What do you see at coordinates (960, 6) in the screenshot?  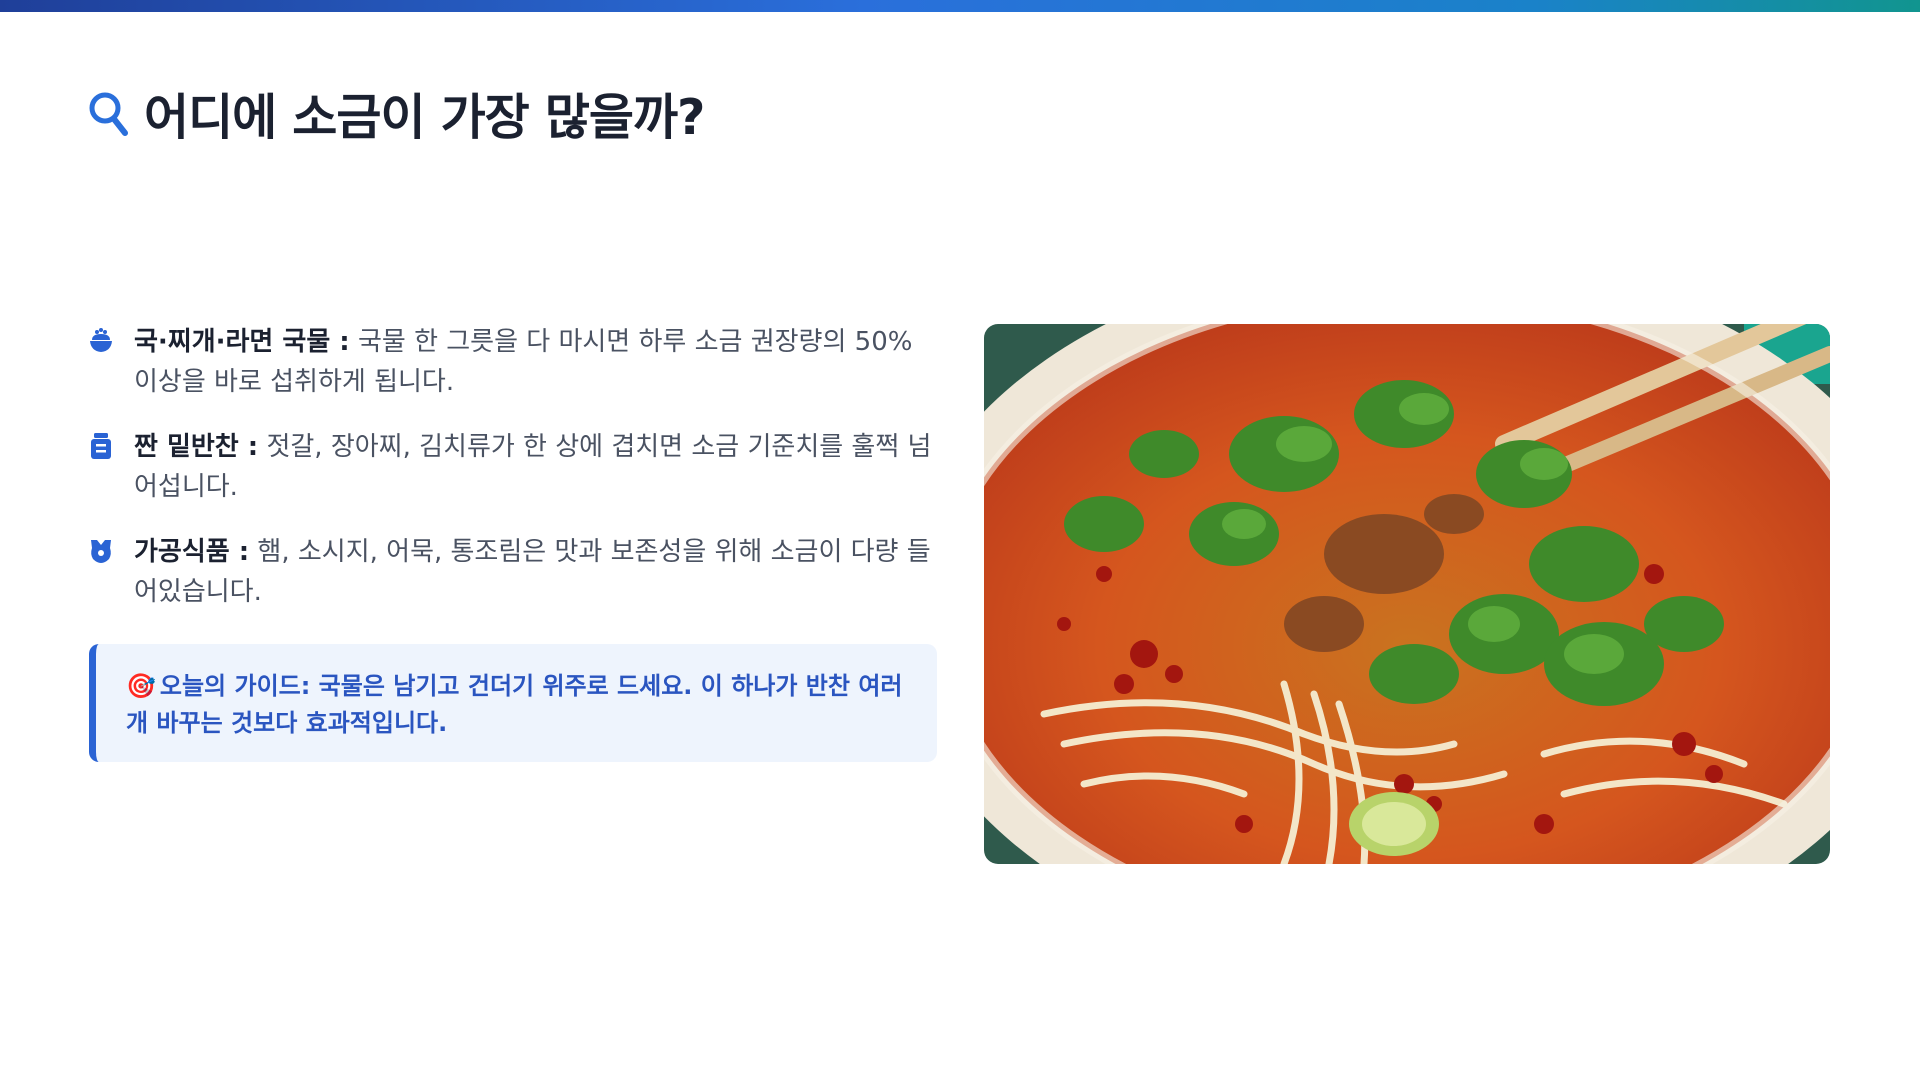 I see `top-accent-bar` at bounding box center [960, 6].